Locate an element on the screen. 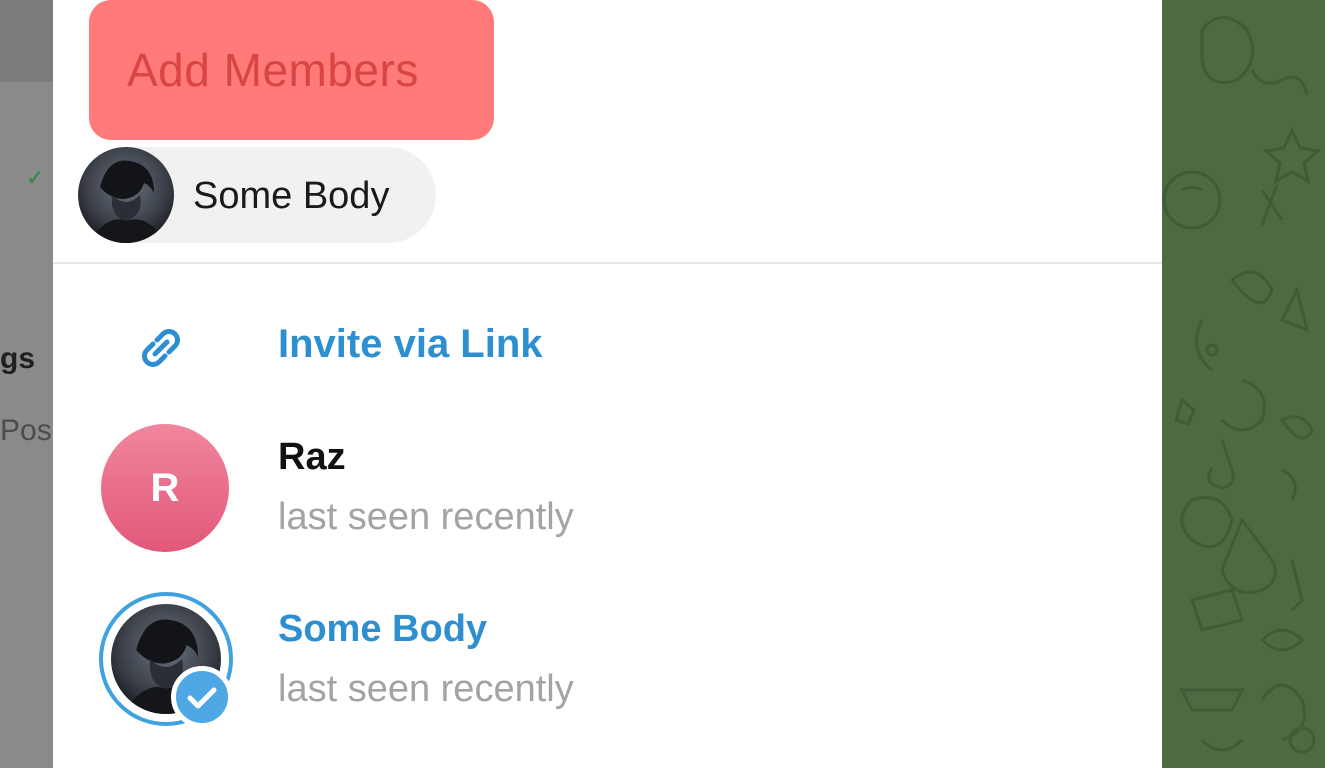  selected-member-chip: Some Body is located at coordinates (257, 195).